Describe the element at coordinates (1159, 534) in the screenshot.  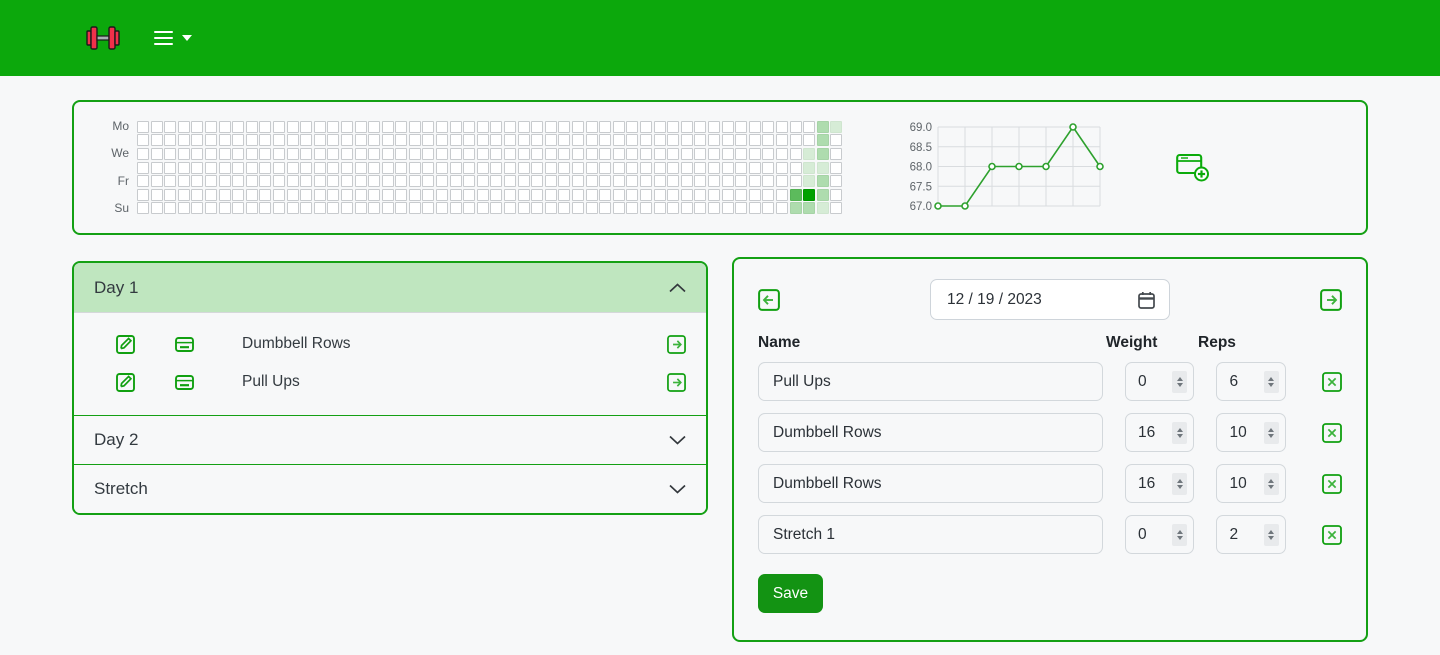
I see `weight-stepper: 0` at that location.